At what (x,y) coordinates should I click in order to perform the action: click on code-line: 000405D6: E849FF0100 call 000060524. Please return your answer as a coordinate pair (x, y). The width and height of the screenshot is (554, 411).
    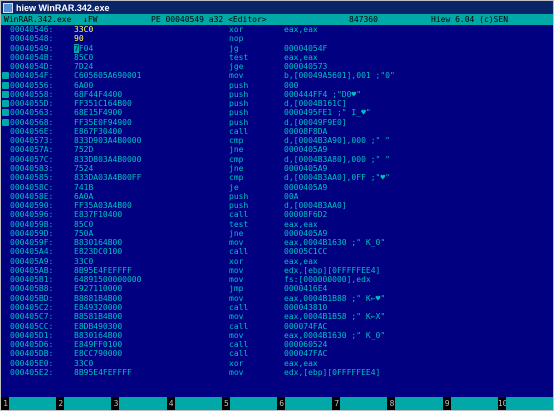
    Looking at the image, I should click on (277, 344).